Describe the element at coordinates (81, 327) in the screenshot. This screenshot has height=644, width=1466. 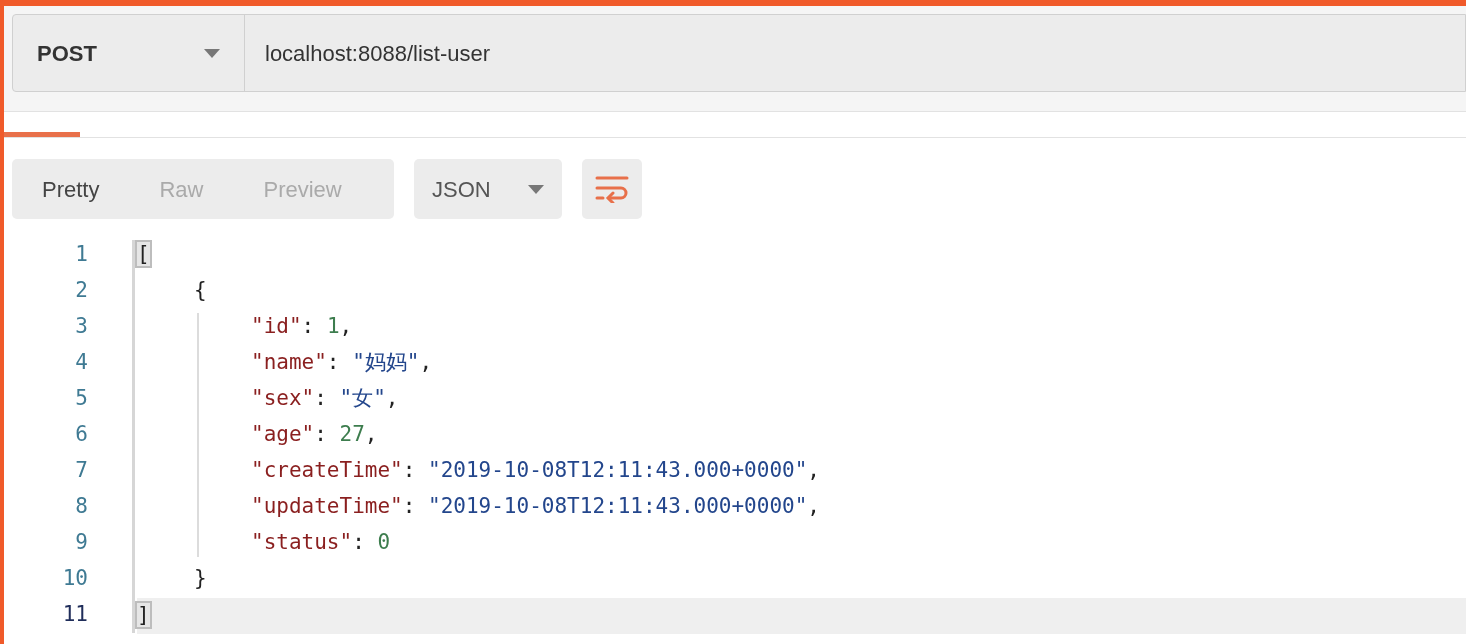
I see `line-number: 3` at that location.